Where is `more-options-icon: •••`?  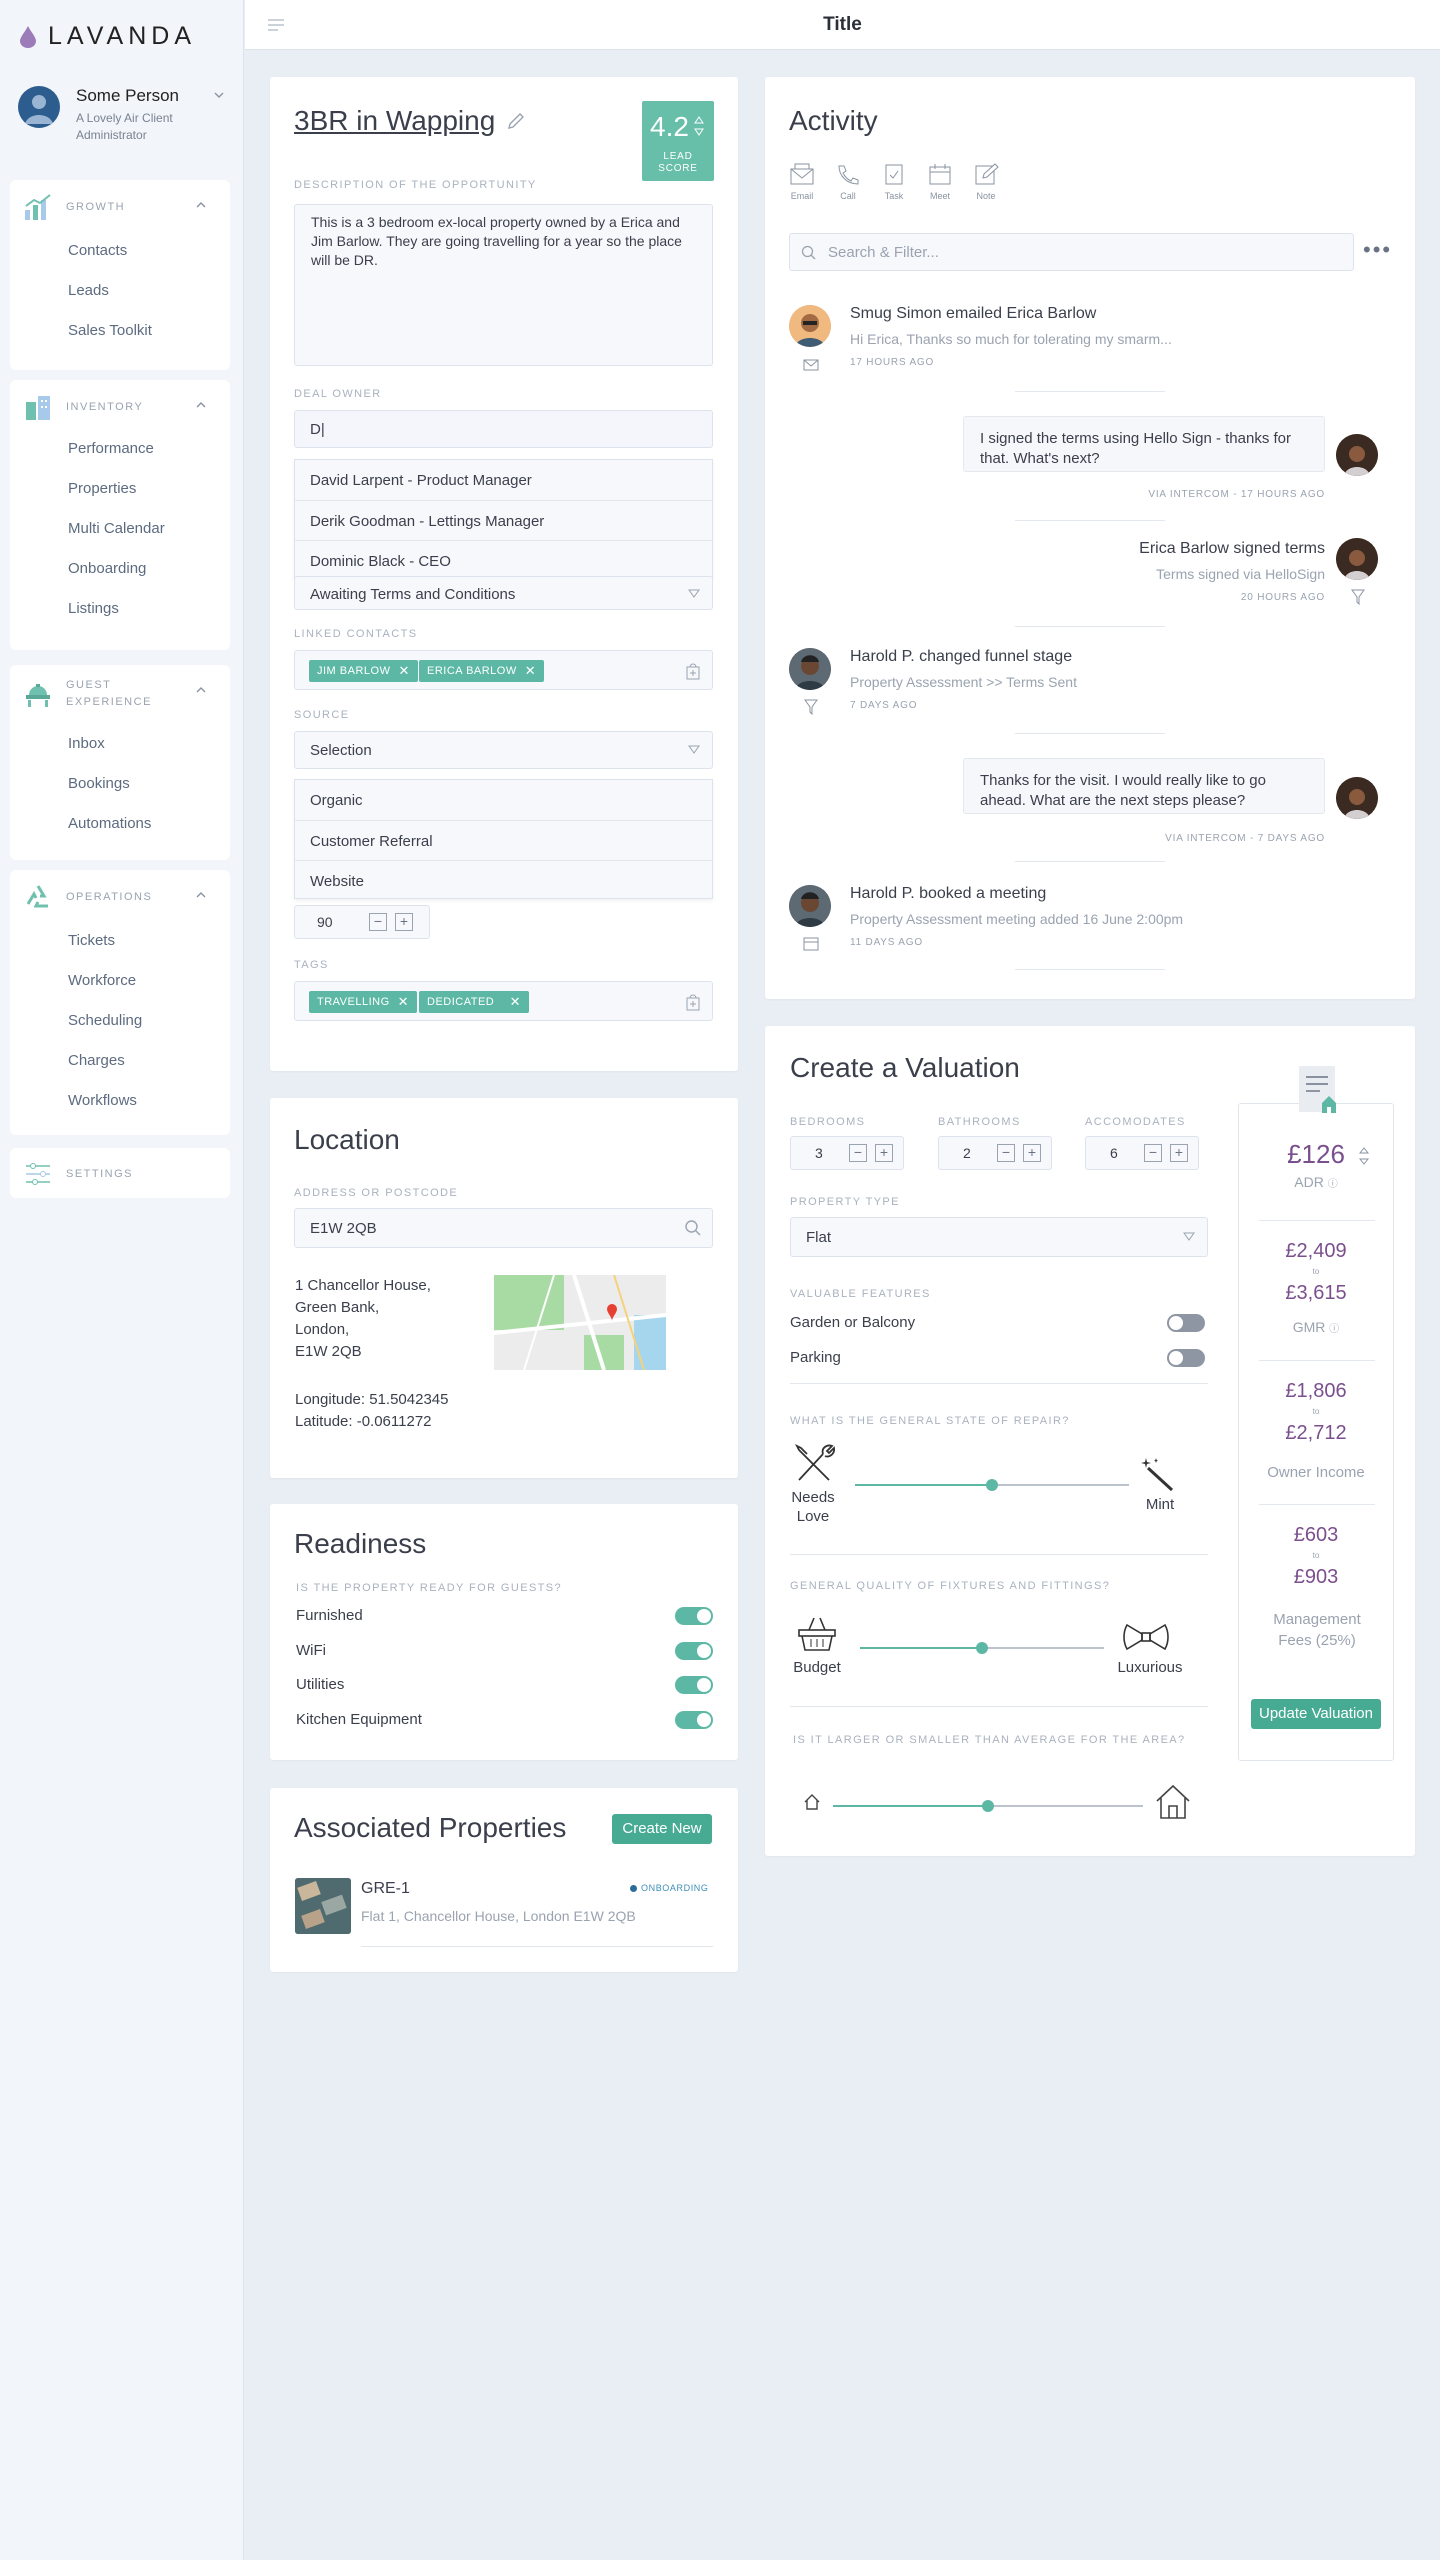 more-options-icon: ••• is located at coordinates (1377, 250).